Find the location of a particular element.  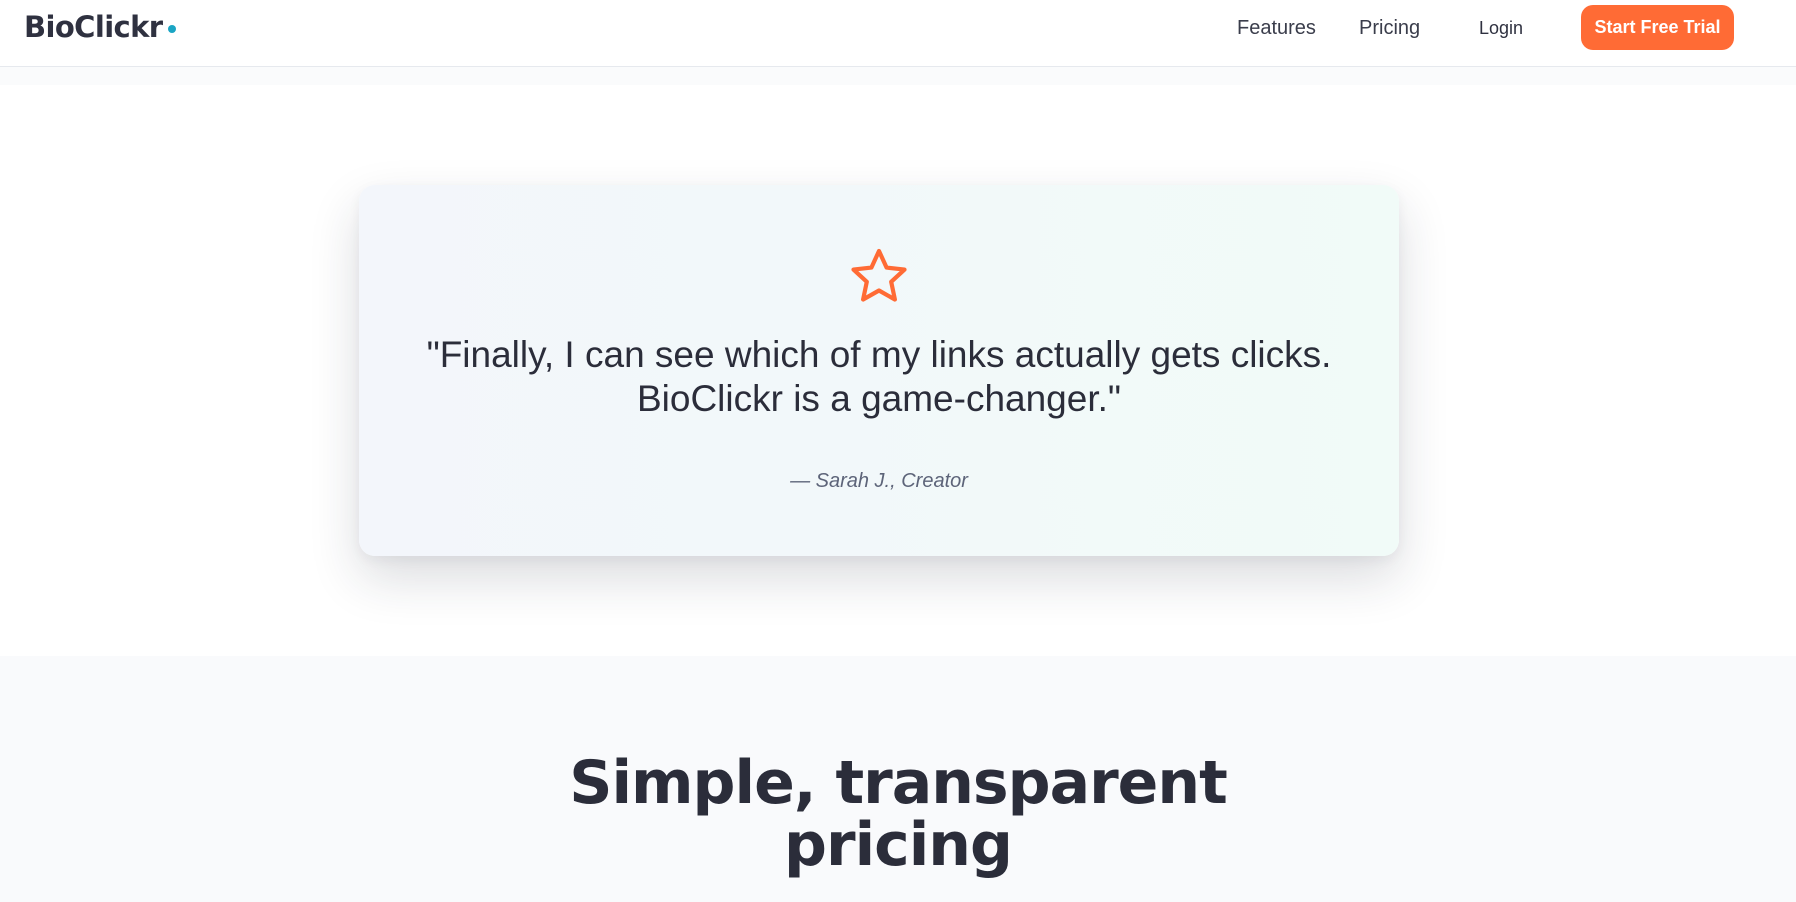

pricing-heading: Simple, transparent pricing is located at coordinates (898, 814).